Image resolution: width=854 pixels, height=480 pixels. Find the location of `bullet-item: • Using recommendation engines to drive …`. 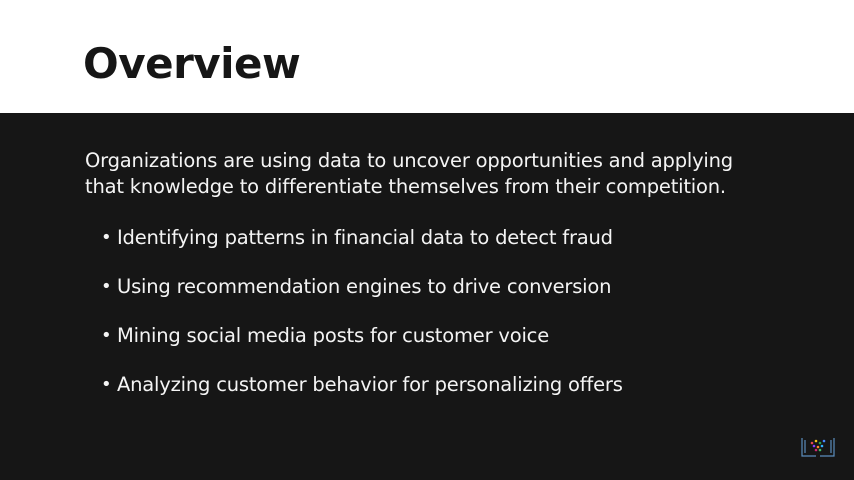

bullet-item: • Using recommendation engines to drive … is located at coordinates (362, 296).